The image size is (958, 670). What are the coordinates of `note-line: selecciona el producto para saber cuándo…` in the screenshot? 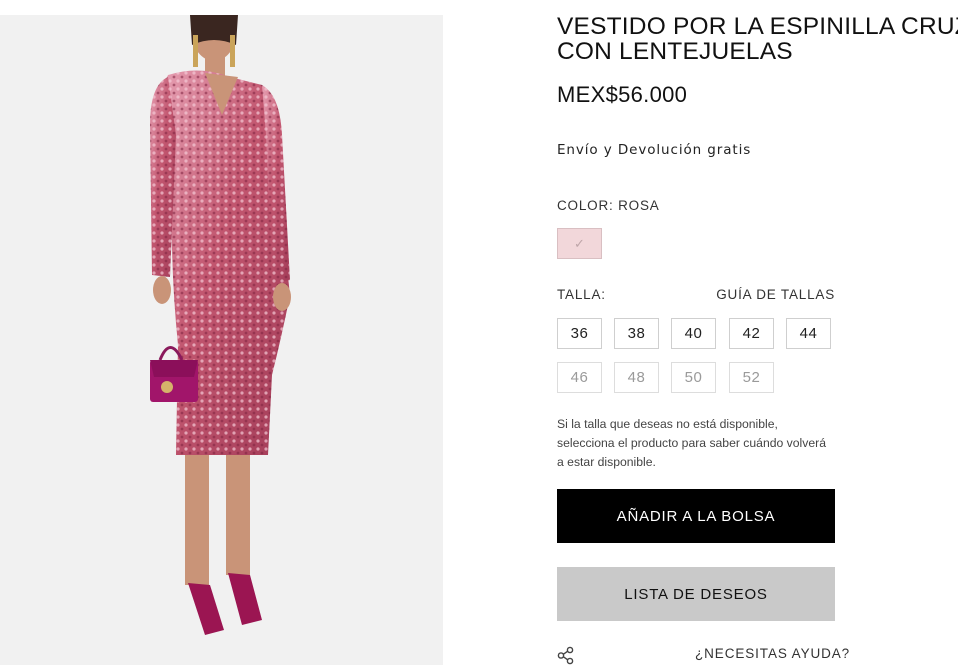 It's located at (691, 443).